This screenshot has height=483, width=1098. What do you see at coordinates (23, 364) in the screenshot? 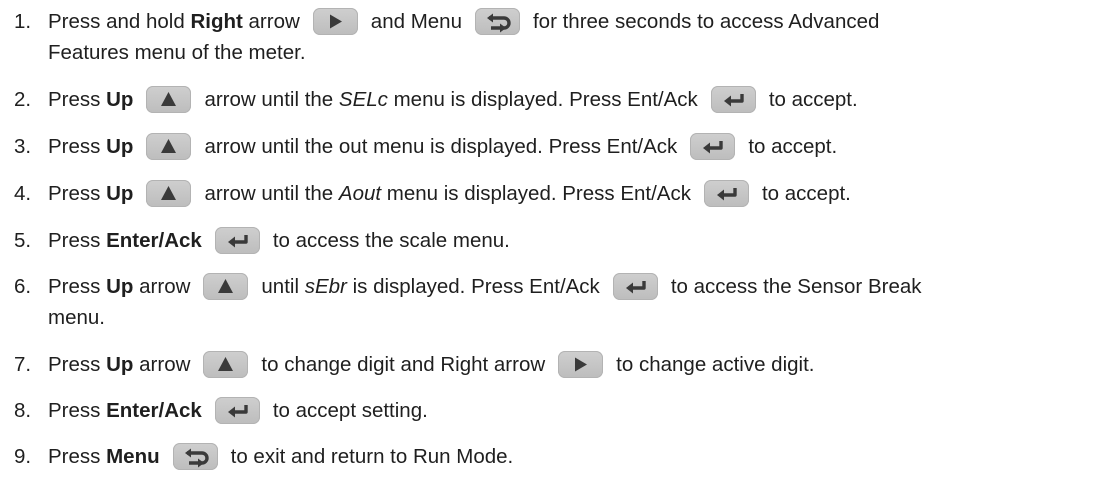
I see `step-number: 7.` at bounding box center [23, 364].